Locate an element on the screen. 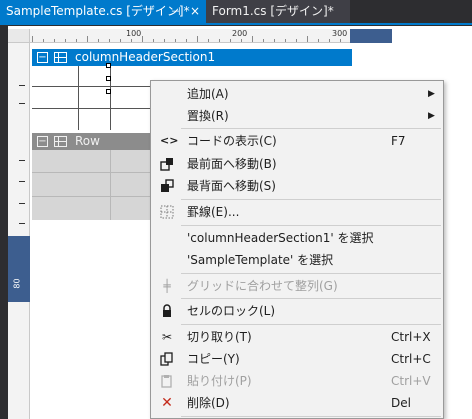  menu-item-shortcut: Ctrl+C is located at coordinates (411, 359).